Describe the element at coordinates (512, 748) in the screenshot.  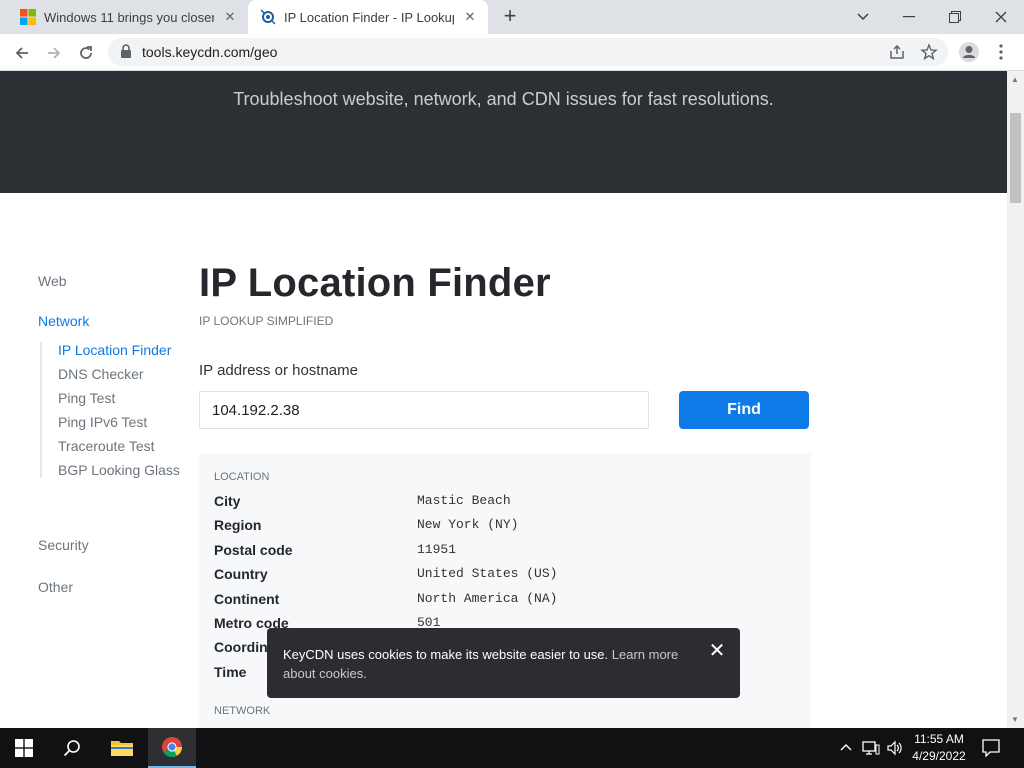
I see `windows-taskbar: 11:55 AM 4/29/2022` at that location.